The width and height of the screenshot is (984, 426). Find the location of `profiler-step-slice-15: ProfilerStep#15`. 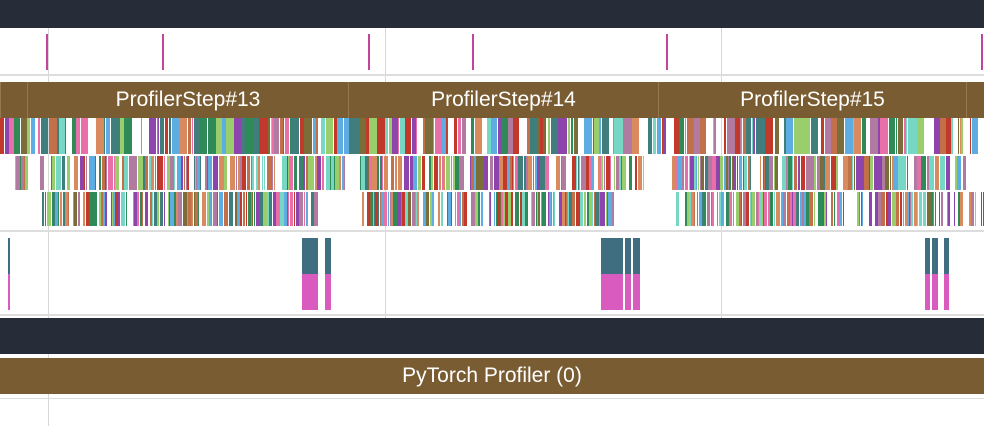

profiler-step-slice-15: ProfilerStep#15 is located at coordinates (812, 100).